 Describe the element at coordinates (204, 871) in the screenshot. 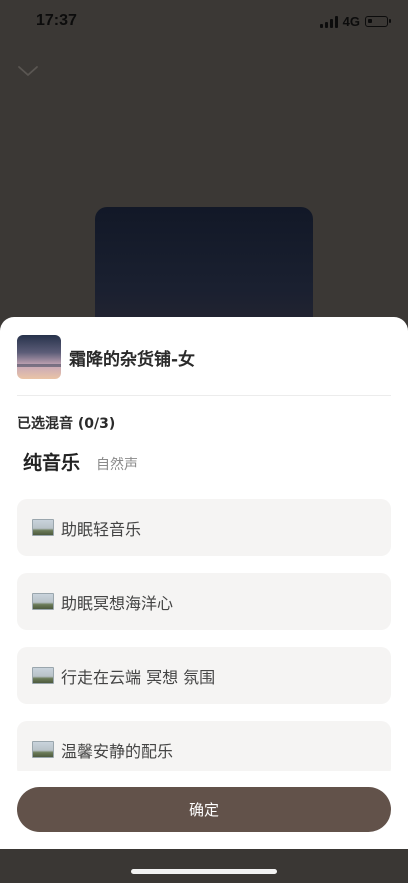

I see `home-indicator` at that location.